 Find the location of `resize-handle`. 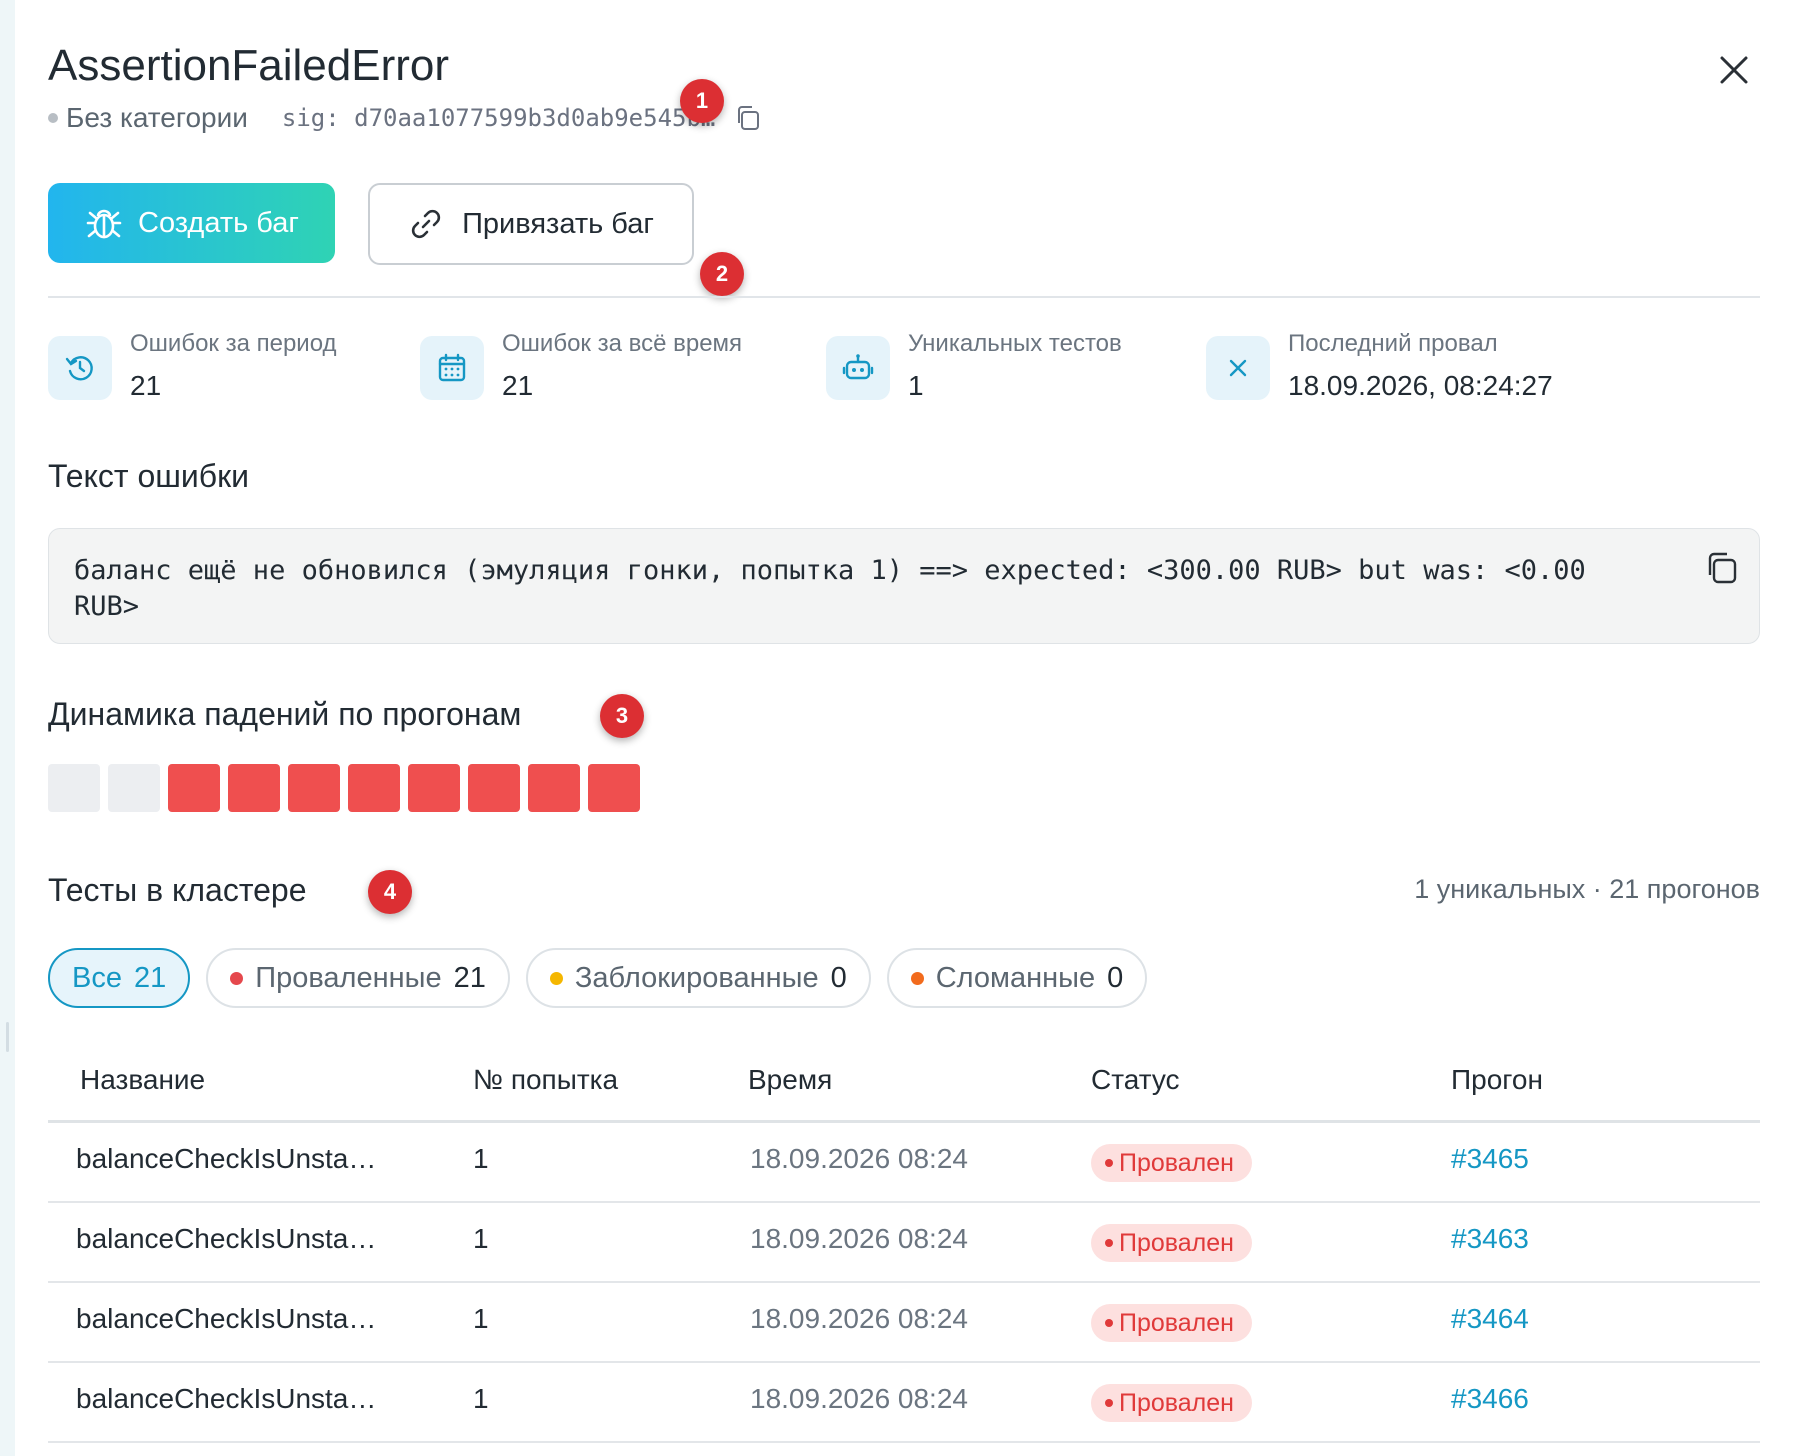

resize-handle is located at coordinates (7, 1037).